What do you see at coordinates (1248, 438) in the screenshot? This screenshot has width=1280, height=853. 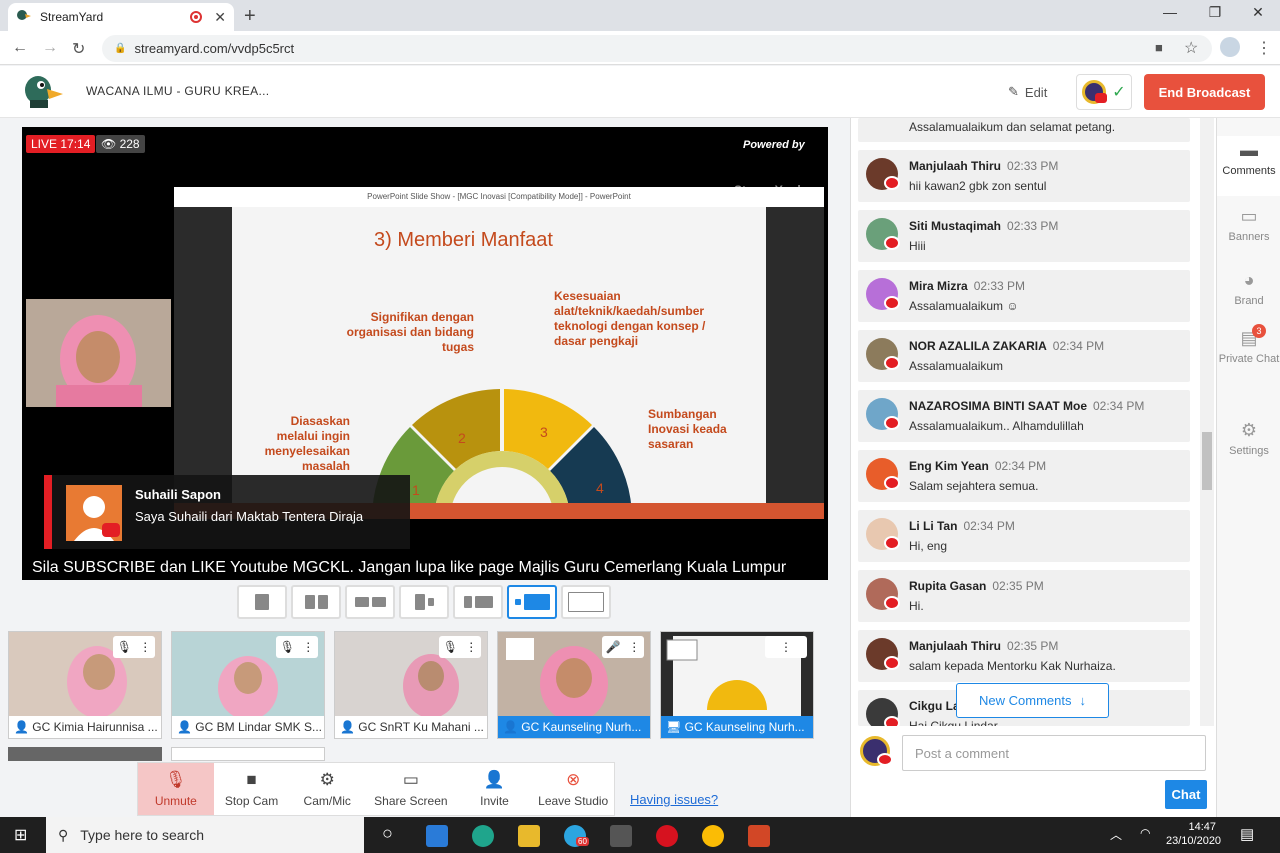 I see `rail-settings-tab: ⚙ Settings` at bounding box center [1248, 438].